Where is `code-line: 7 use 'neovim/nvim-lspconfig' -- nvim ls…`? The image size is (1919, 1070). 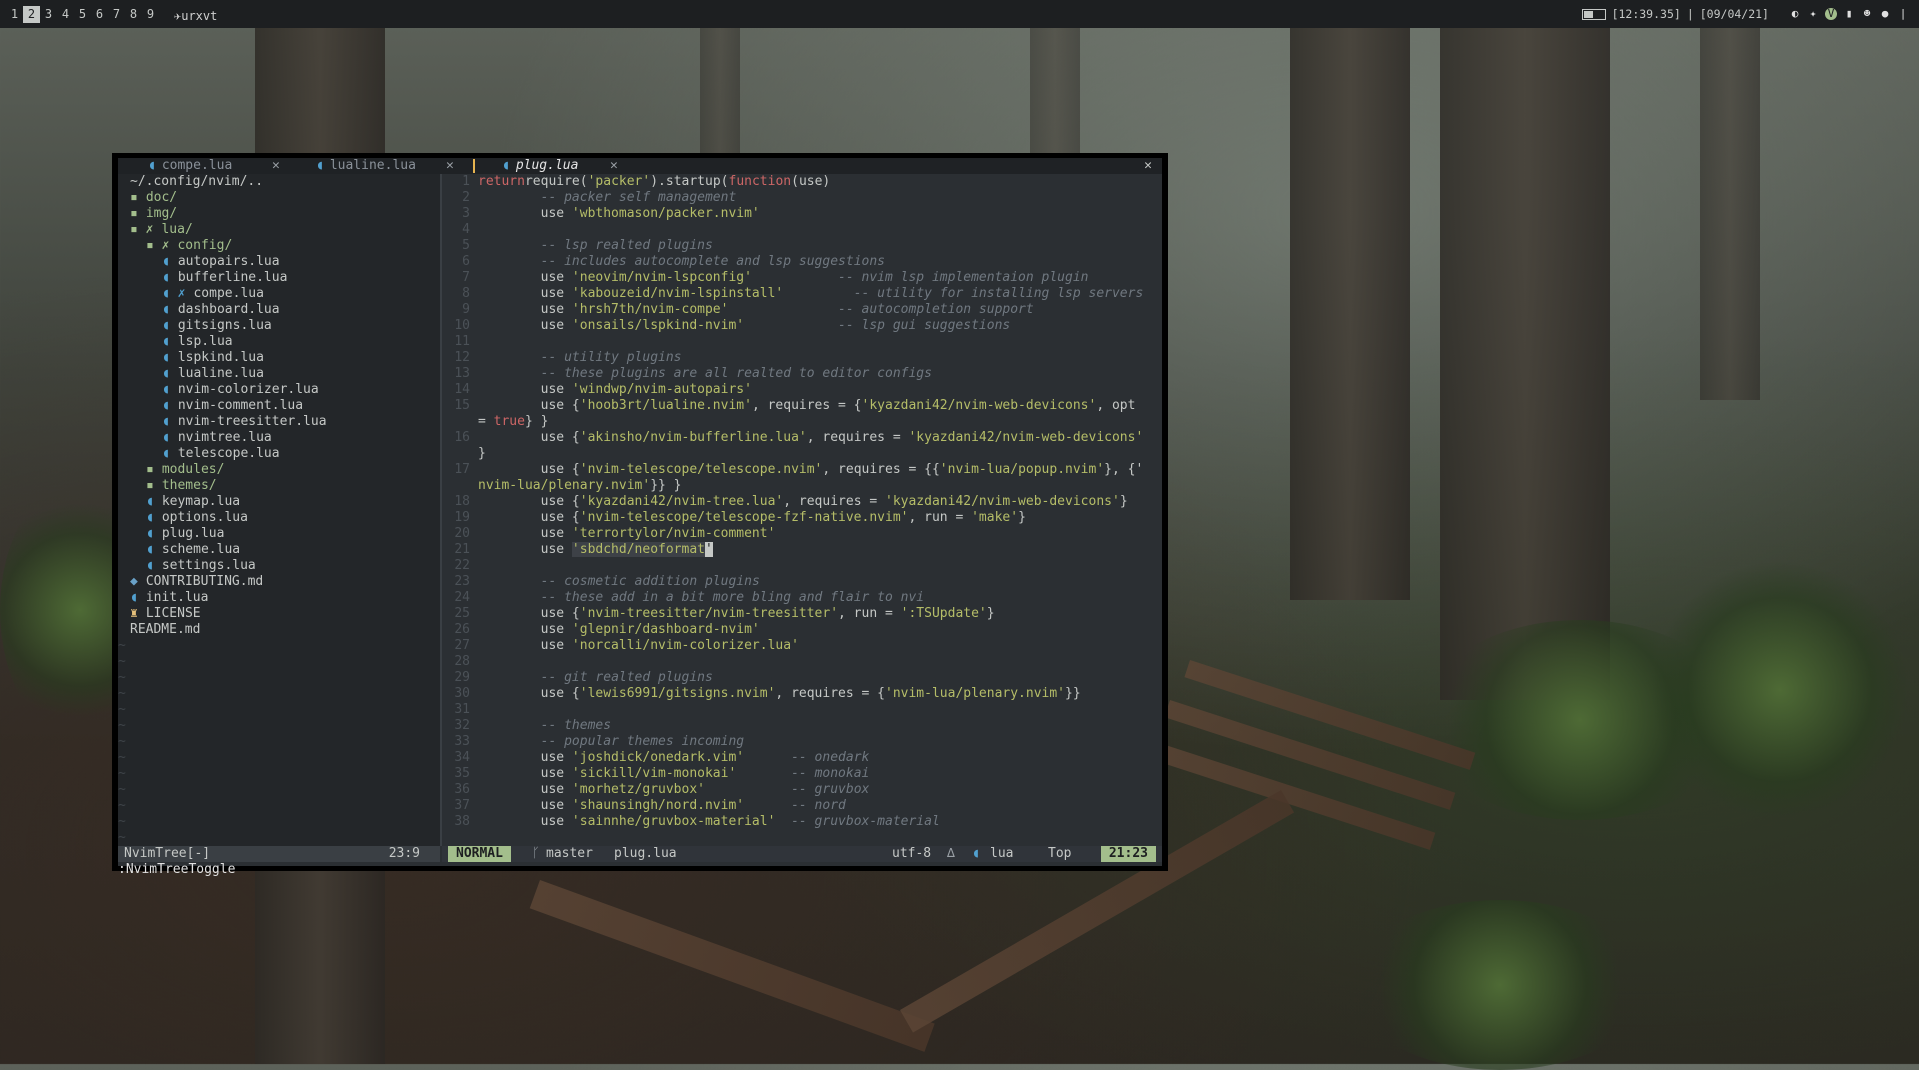 code-line: 7 use 'neovim/nvim-lspconfig' -- nvim ls… is located at coordinates (802, 278).